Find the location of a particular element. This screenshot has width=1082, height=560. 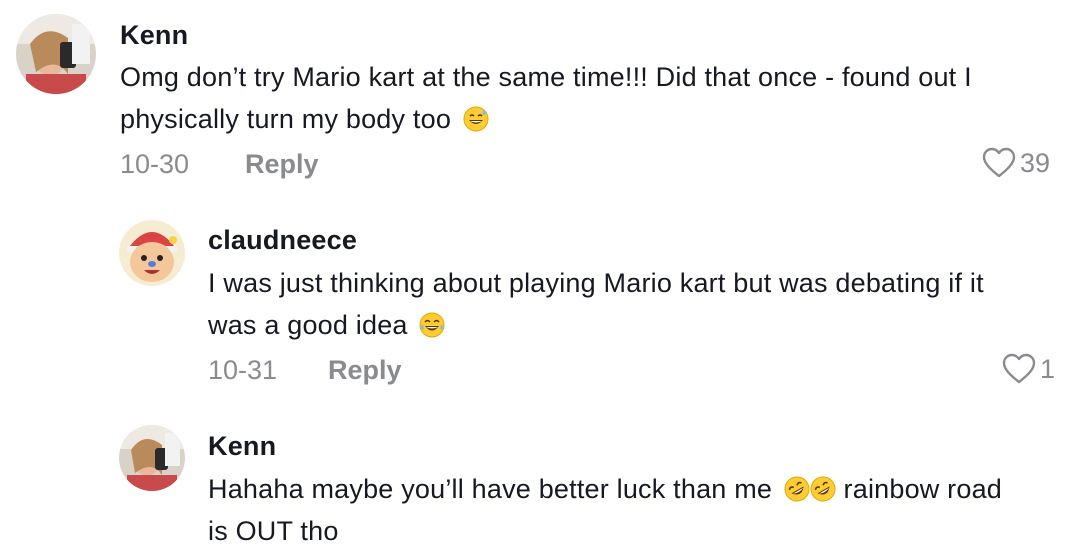

cartoon-character-icon is located at coordinates (152, 253).